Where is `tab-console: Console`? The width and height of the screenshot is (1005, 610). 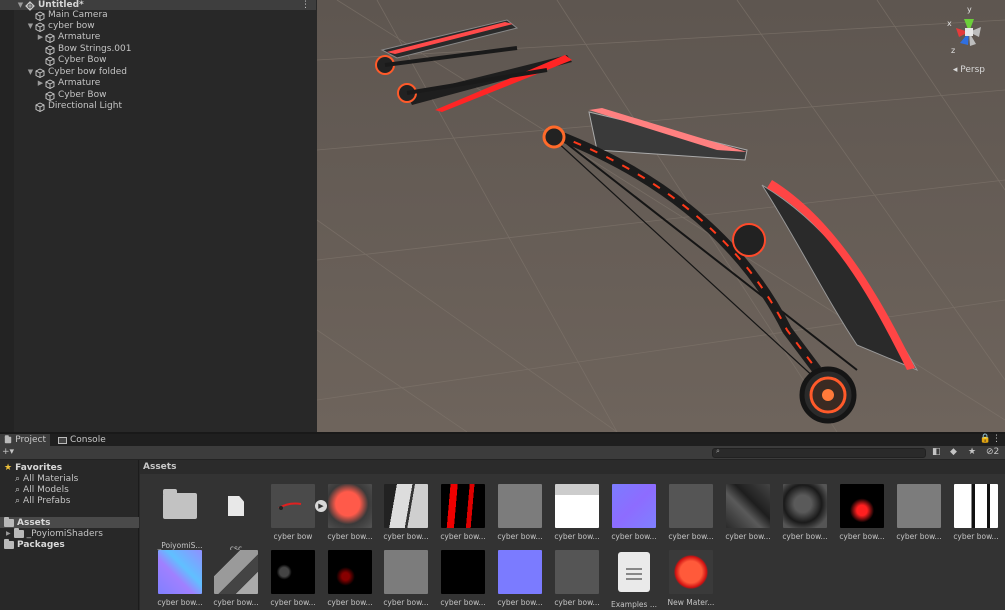 tab-console: Console is located at coordinates (82, 440).